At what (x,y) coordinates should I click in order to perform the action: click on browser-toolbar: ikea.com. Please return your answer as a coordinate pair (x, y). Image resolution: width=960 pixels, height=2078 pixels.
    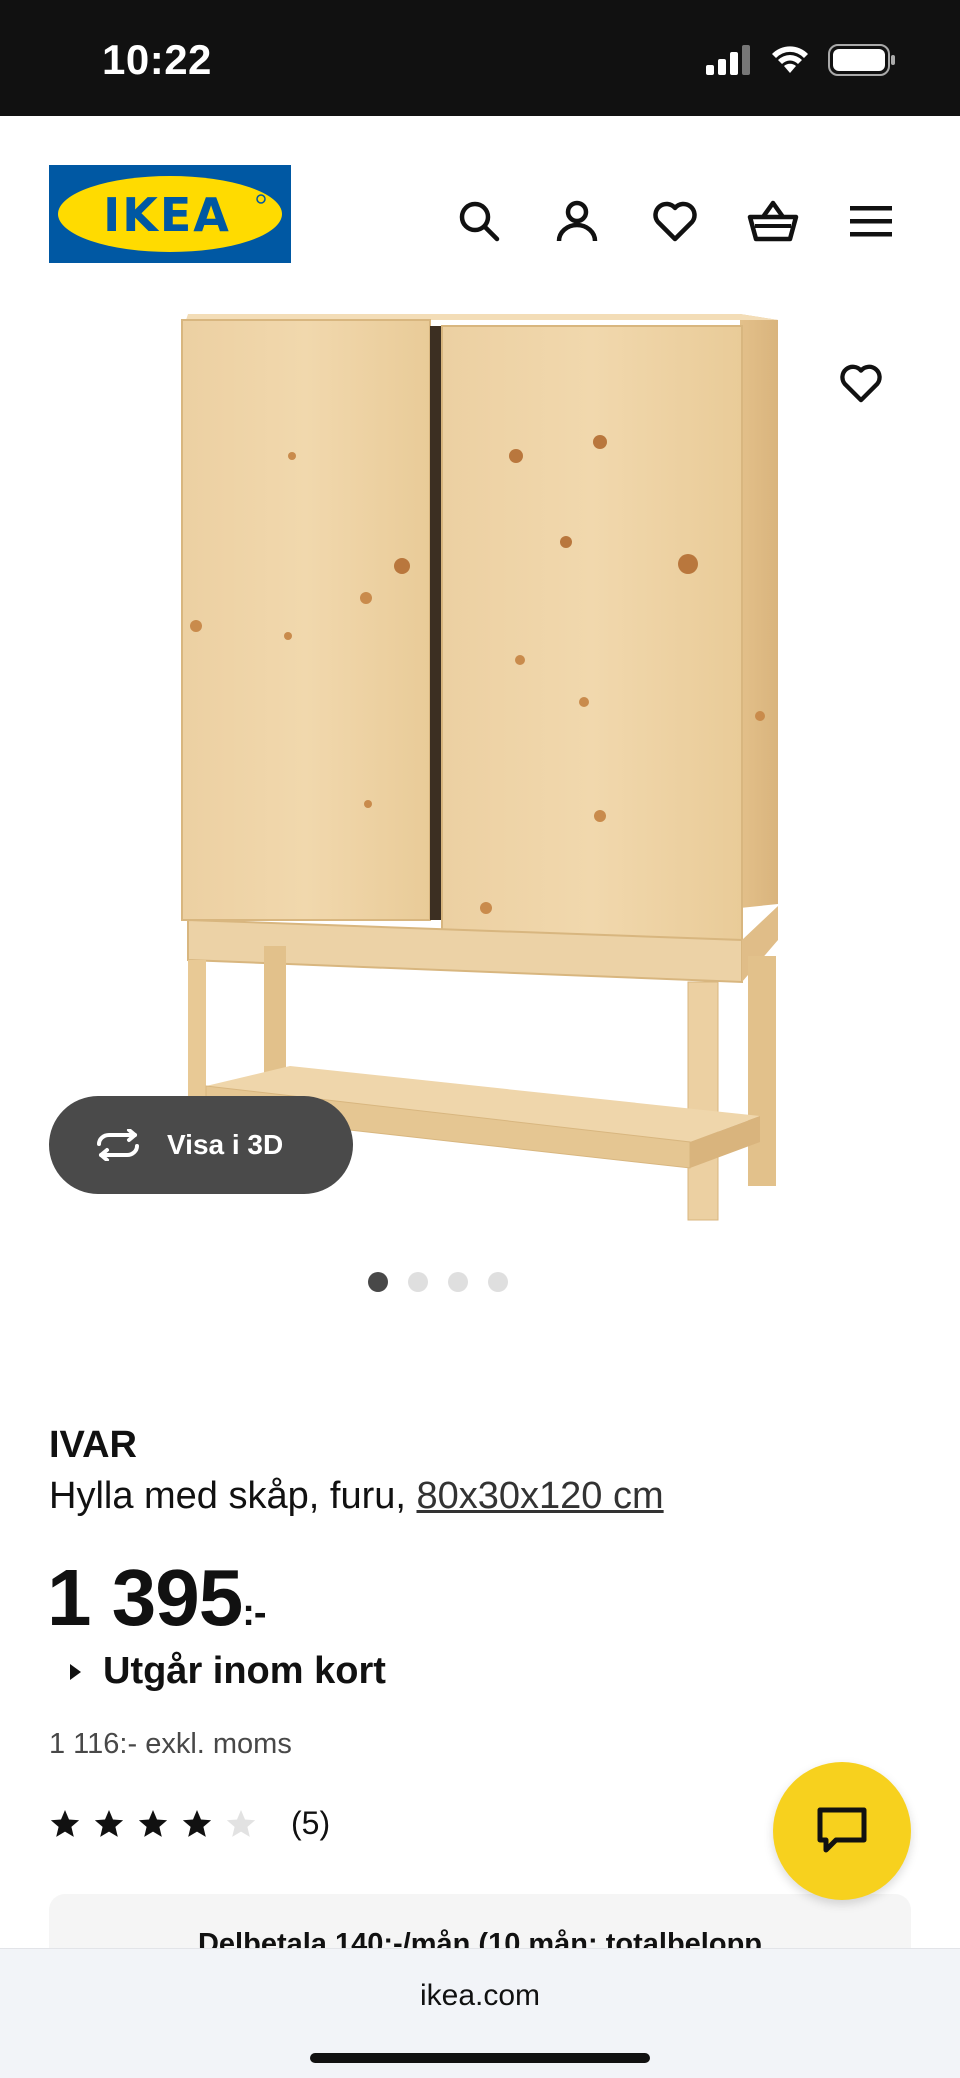
    Looking at the image, I should click on (480, 2013).